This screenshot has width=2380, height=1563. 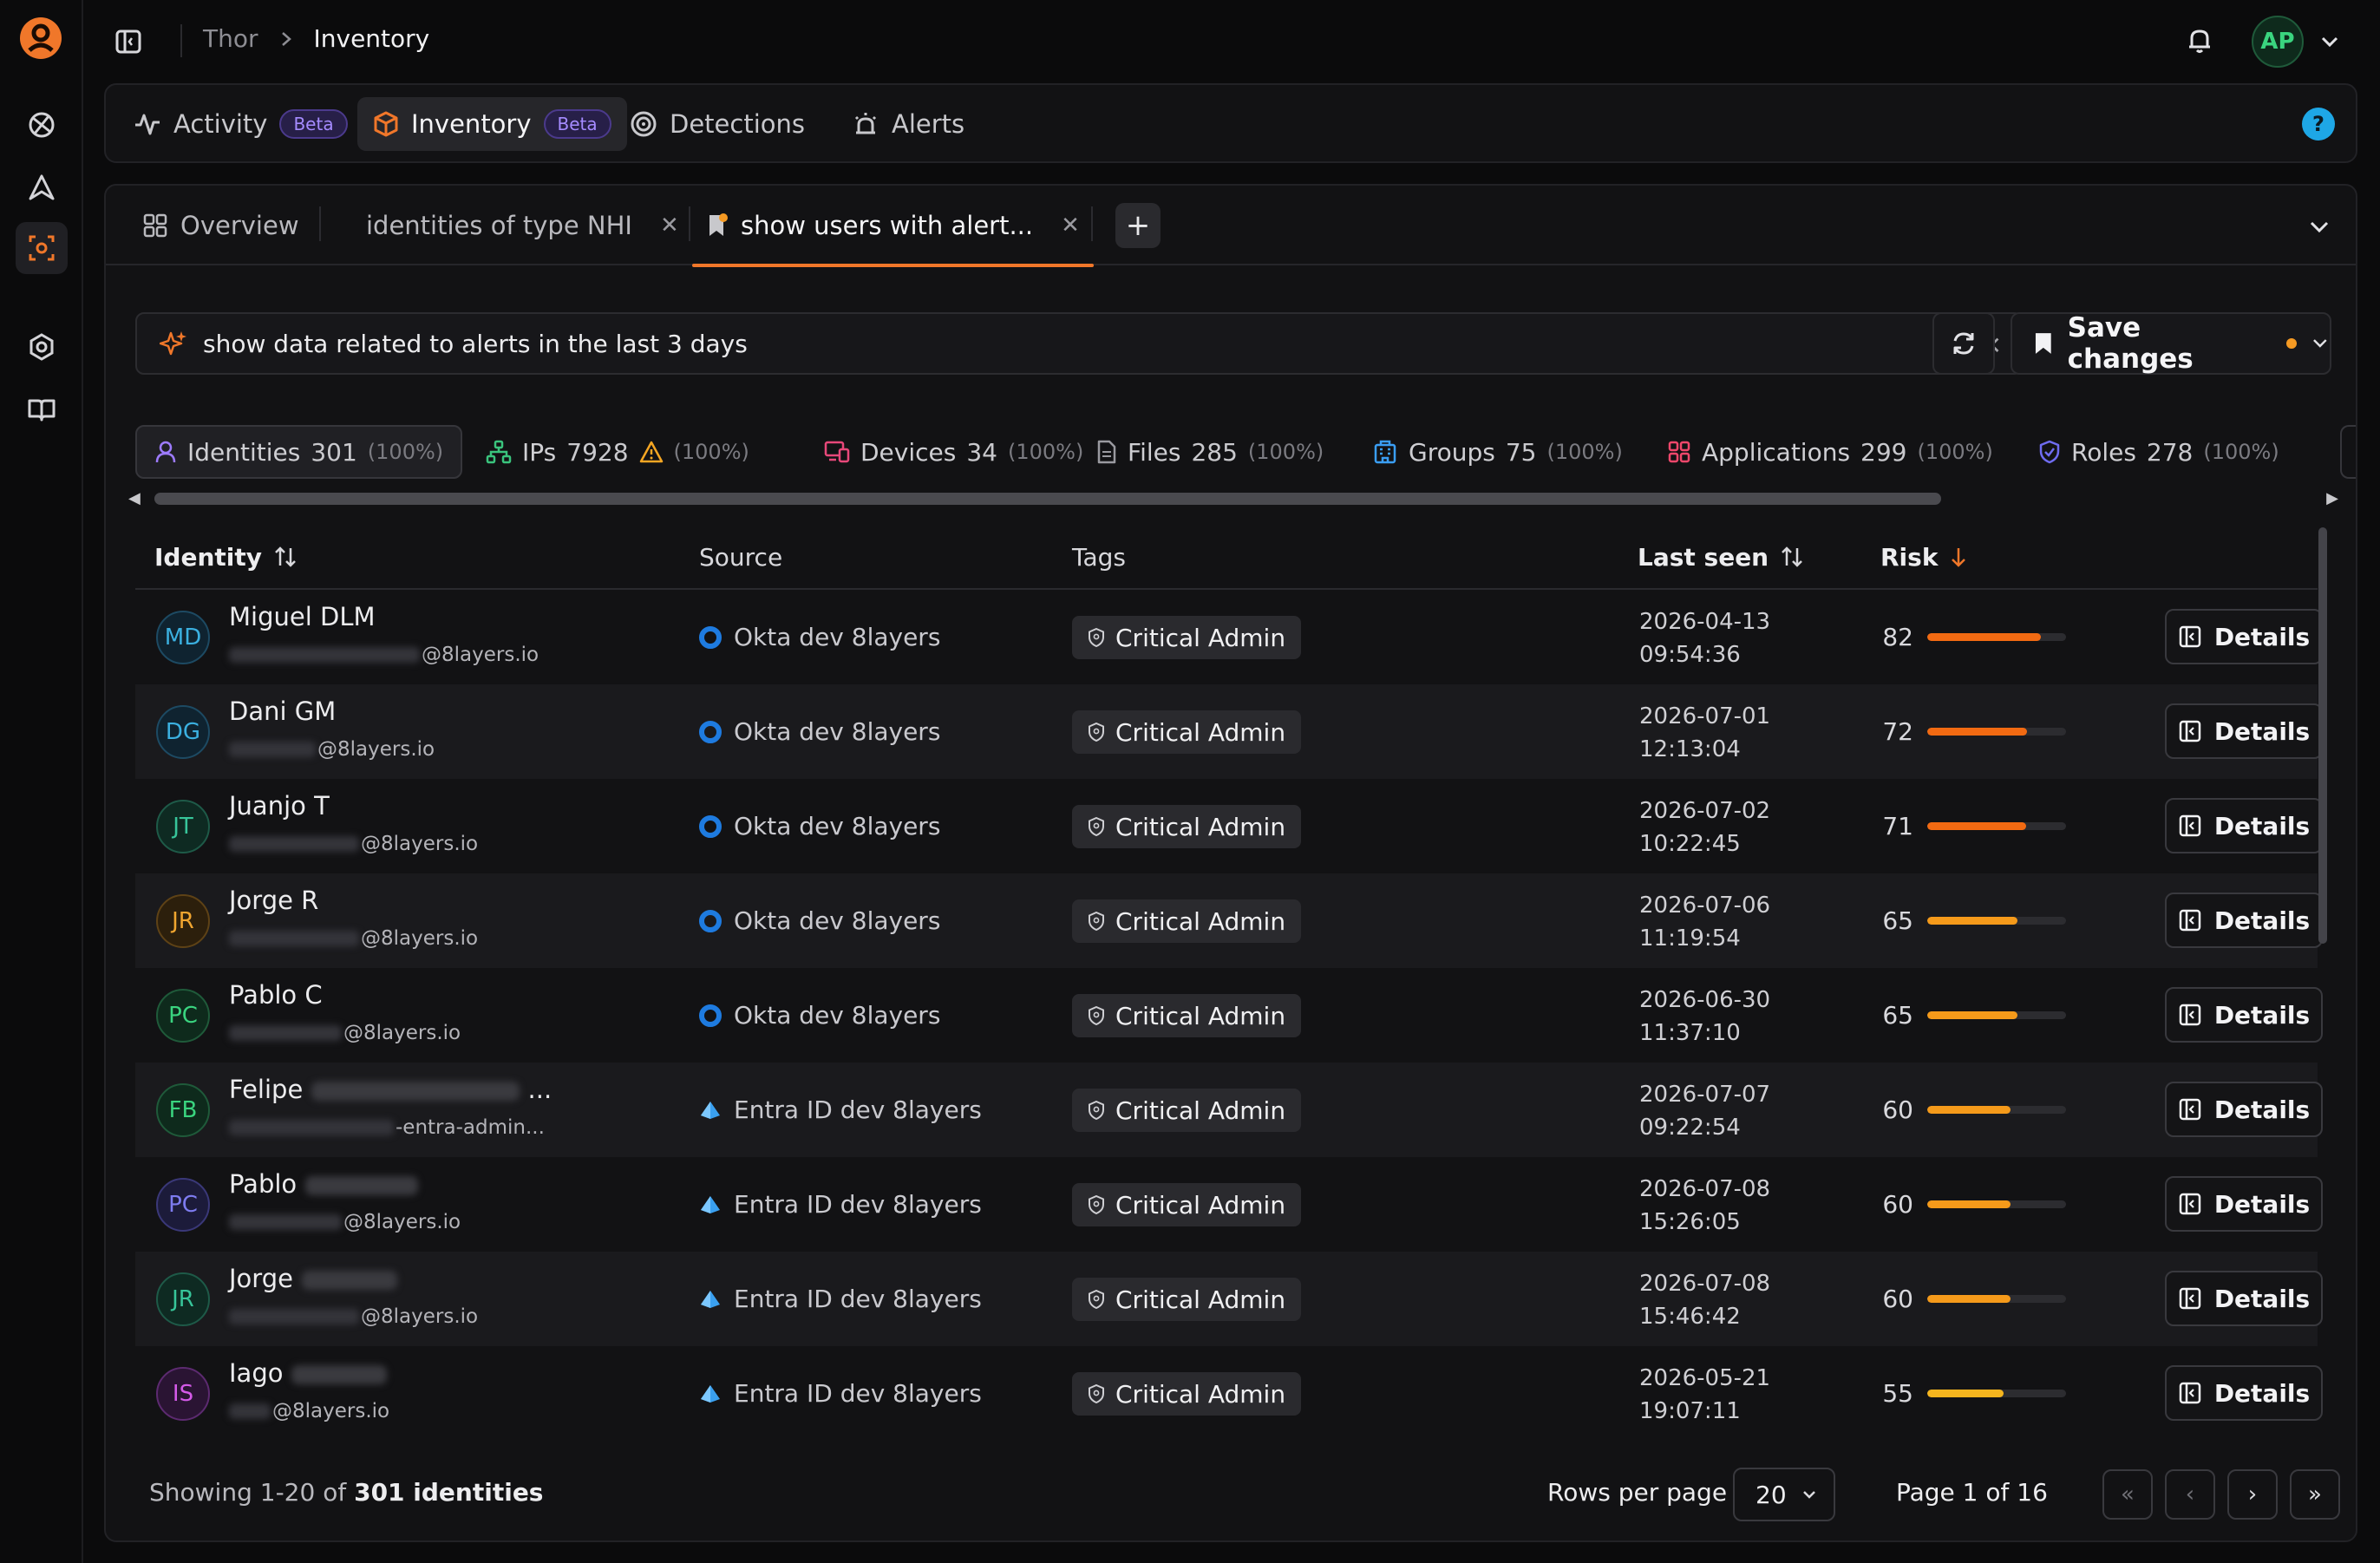 What do you see at coordinates (134, 498) in the screenshot?
I see `scroll-left-icon: ◀` at bounding box center [134, 498].